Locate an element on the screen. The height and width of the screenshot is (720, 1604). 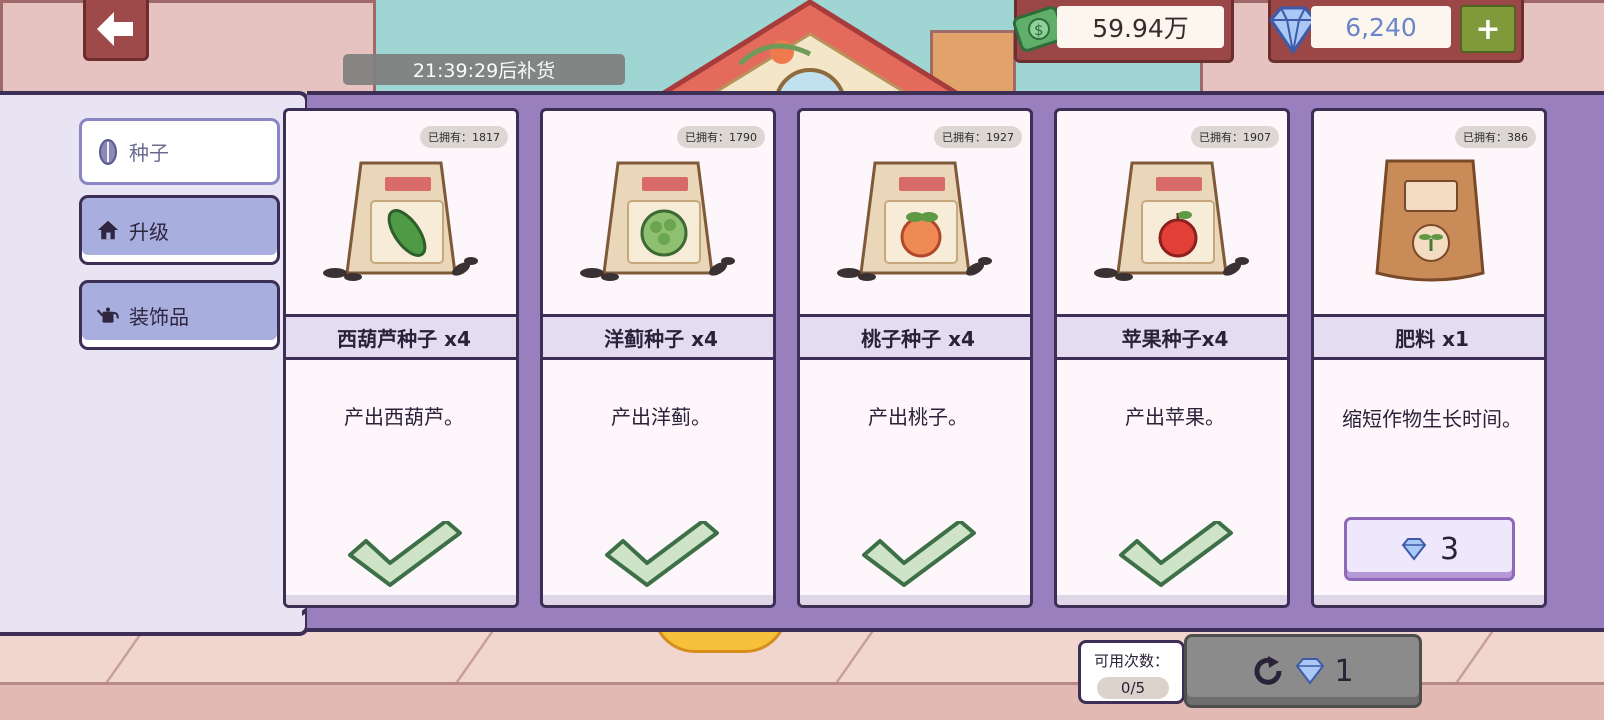
owned-count-badge: 已拥有：1907 is located at coordinates (1235, 137).